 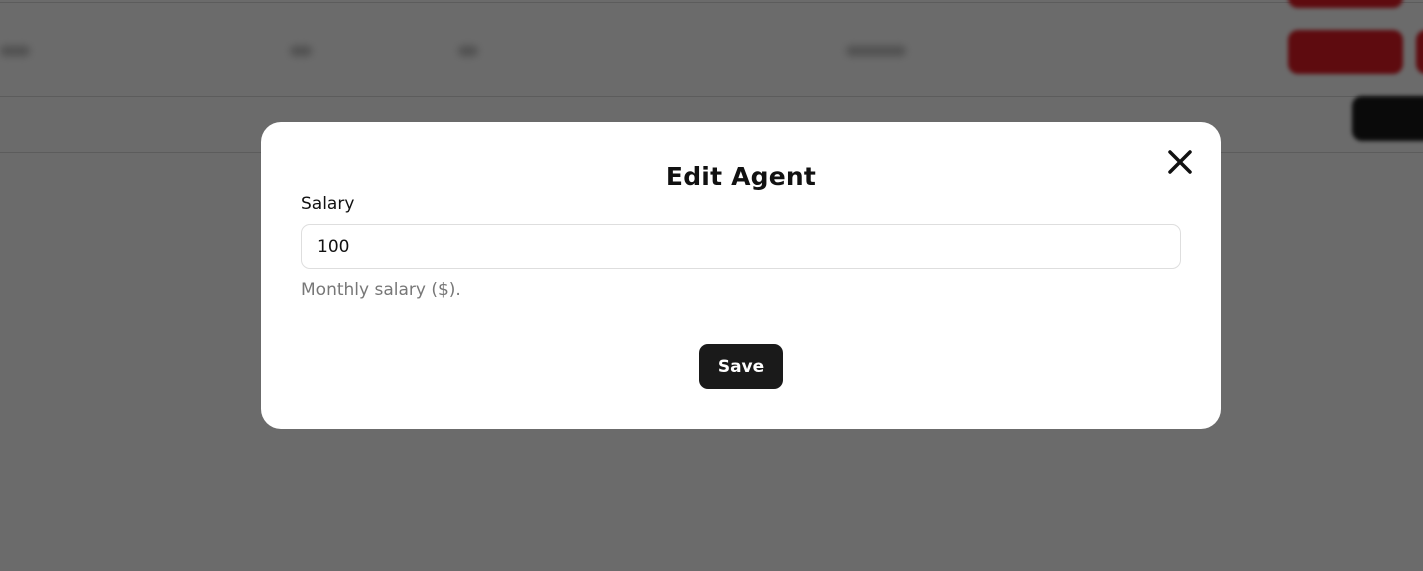 I want to click on salary-input, so click(x=741, y=246).